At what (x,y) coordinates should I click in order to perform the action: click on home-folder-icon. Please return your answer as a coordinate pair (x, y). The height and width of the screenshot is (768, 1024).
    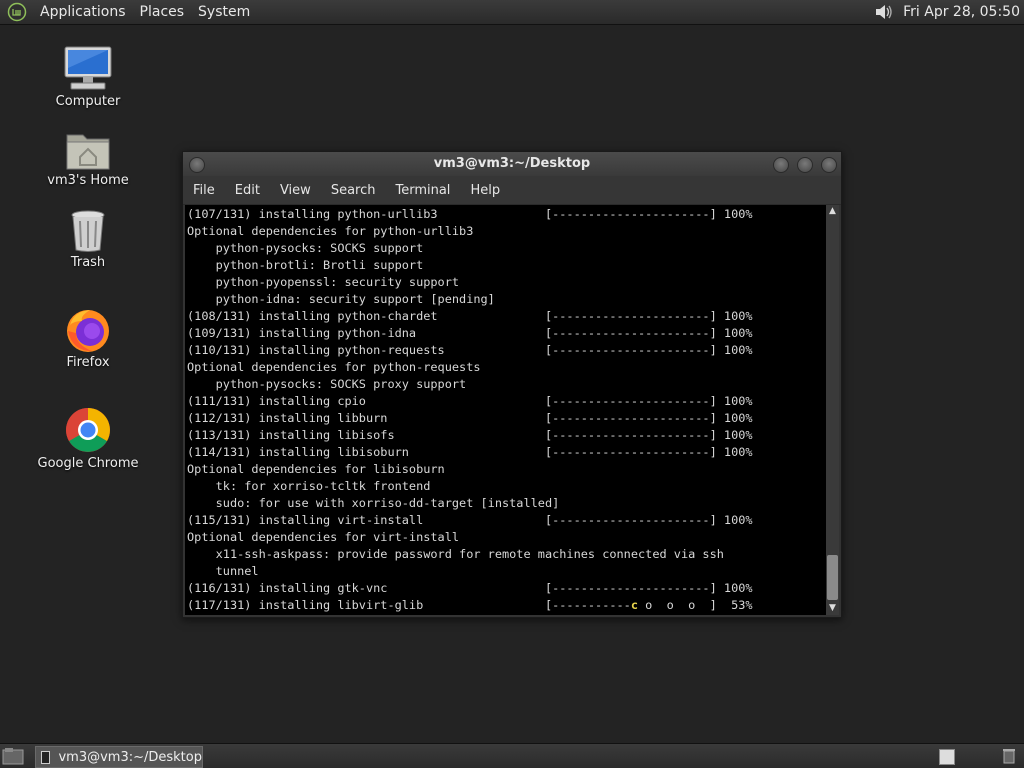
    Looking at the image, I should click on (88, 152).